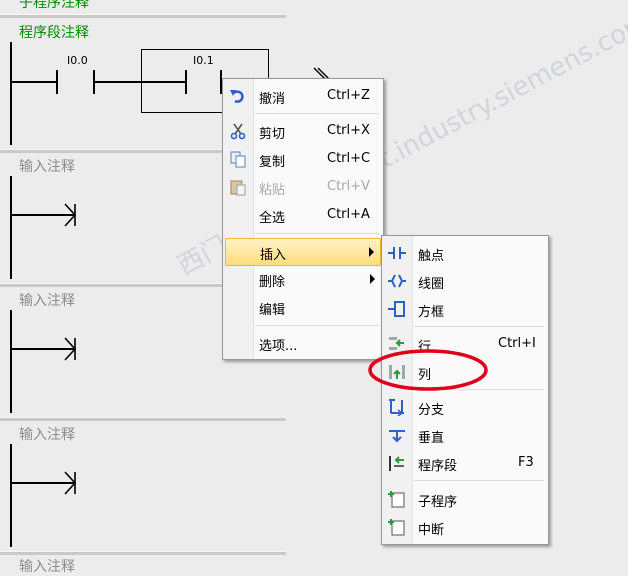  I want to click on submenu-item-vertical: 垂直, so click(465, 435).